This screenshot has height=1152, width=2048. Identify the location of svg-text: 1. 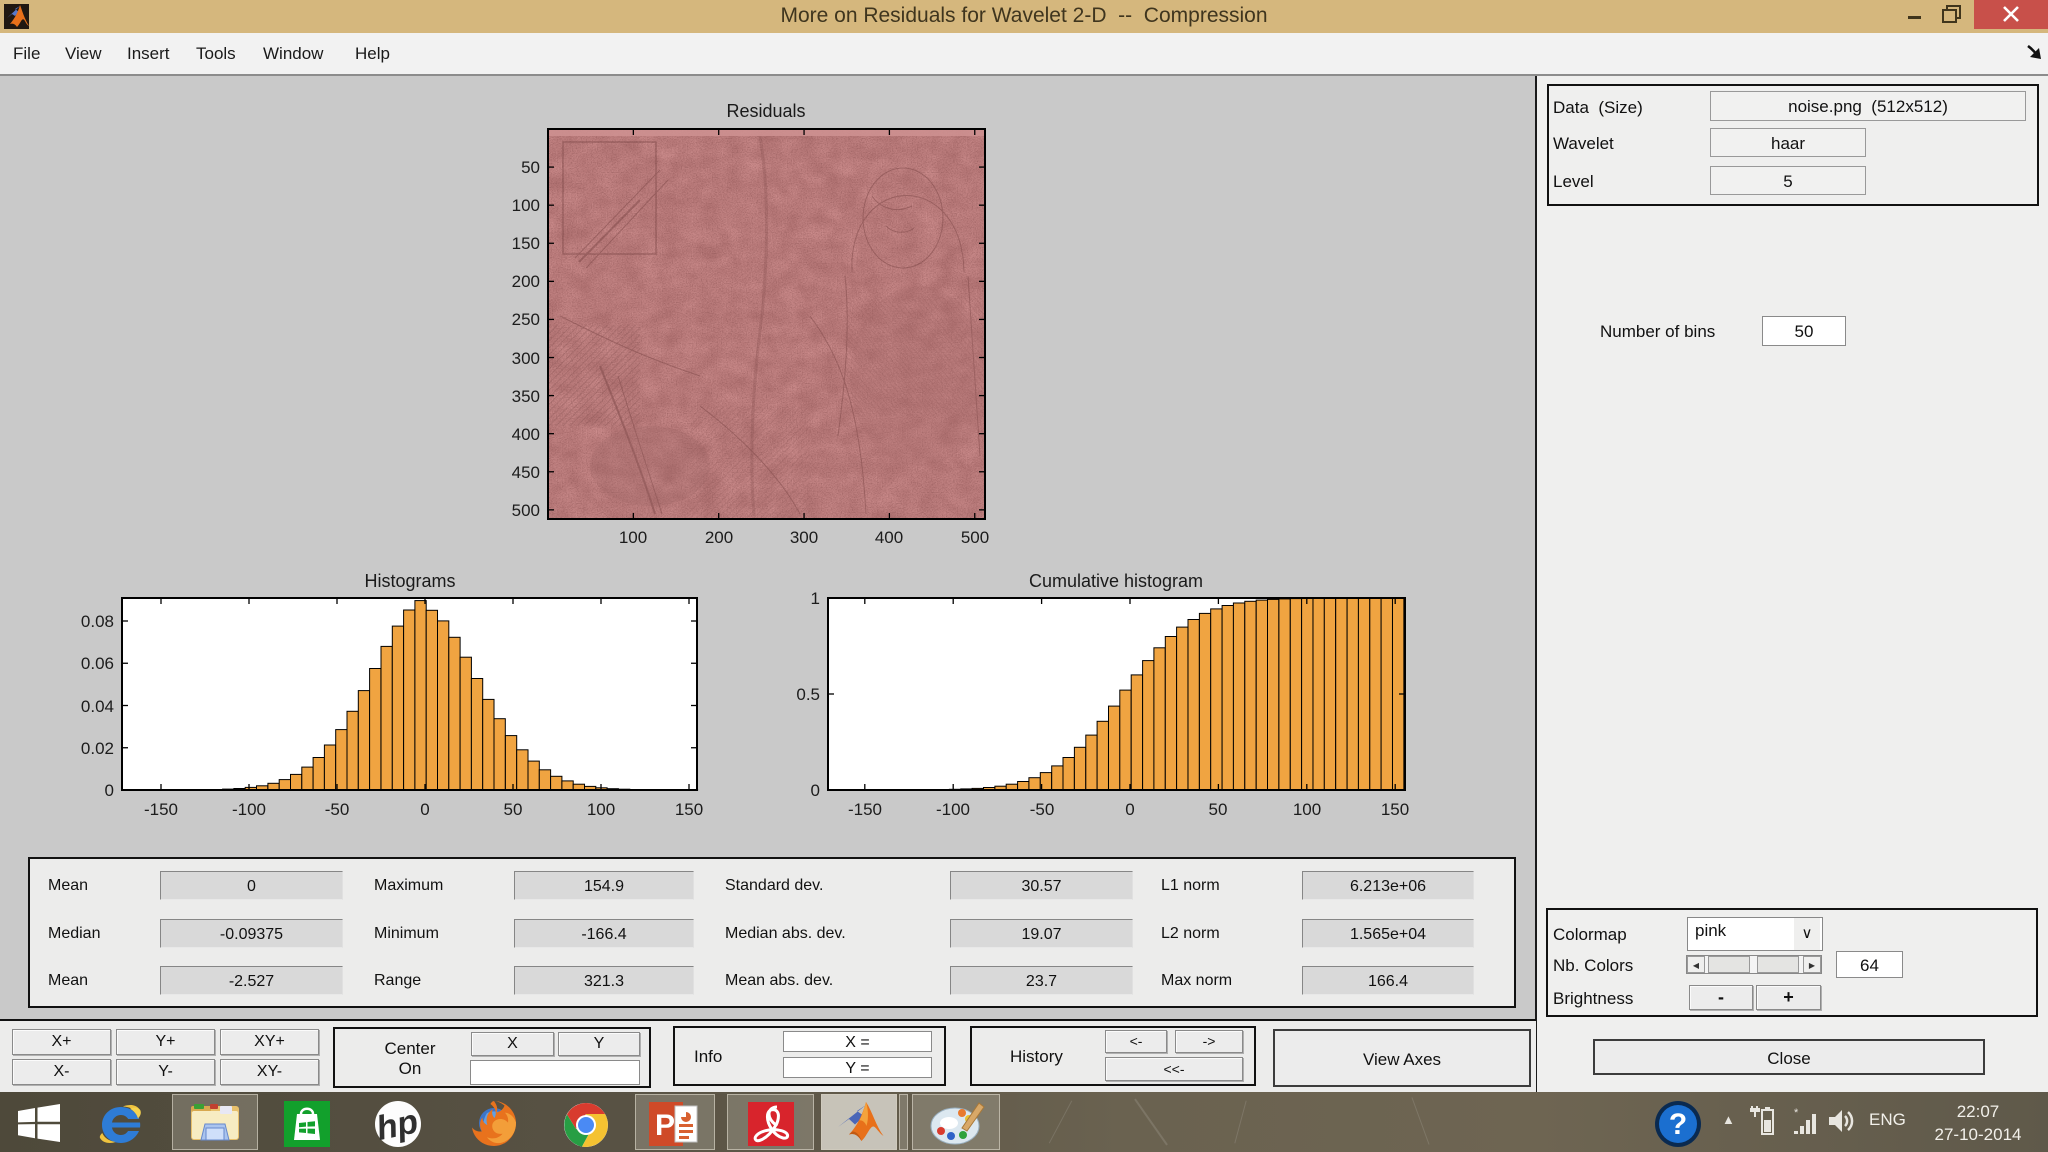
(815, 598).